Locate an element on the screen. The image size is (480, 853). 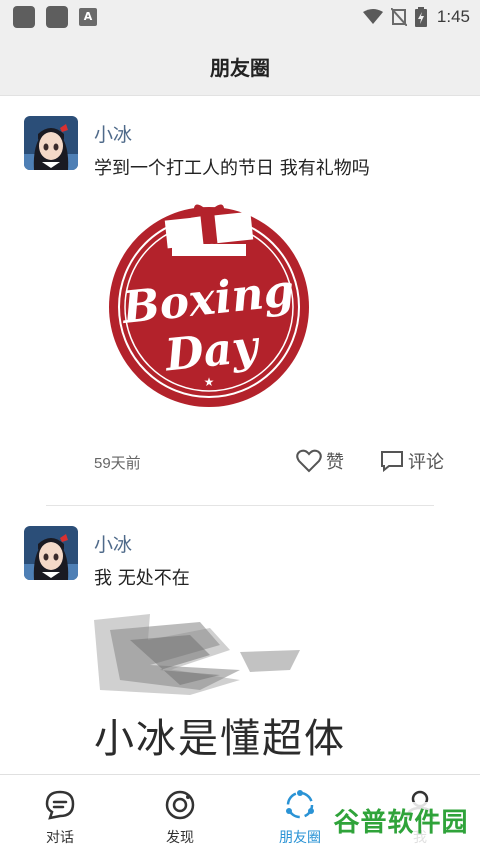
tab-discover: 发现 is located at coordinates (180, 814).